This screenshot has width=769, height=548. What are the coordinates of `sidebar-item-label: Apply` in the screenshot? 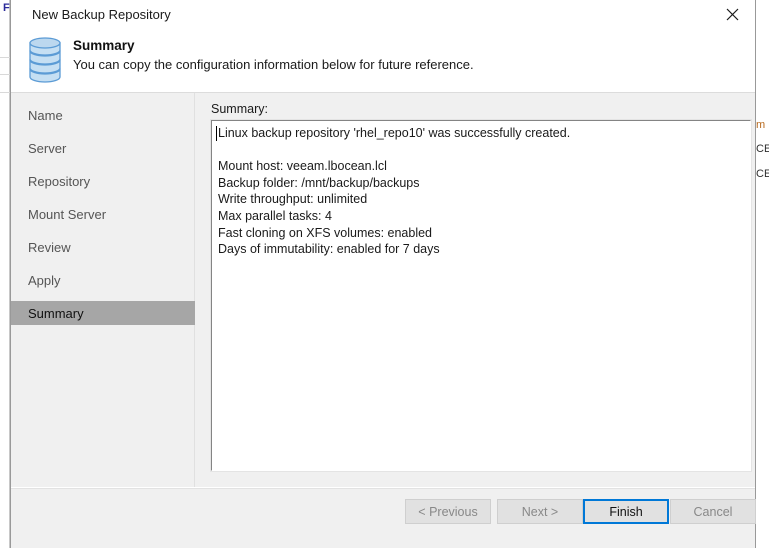 It's located at (44, 280).